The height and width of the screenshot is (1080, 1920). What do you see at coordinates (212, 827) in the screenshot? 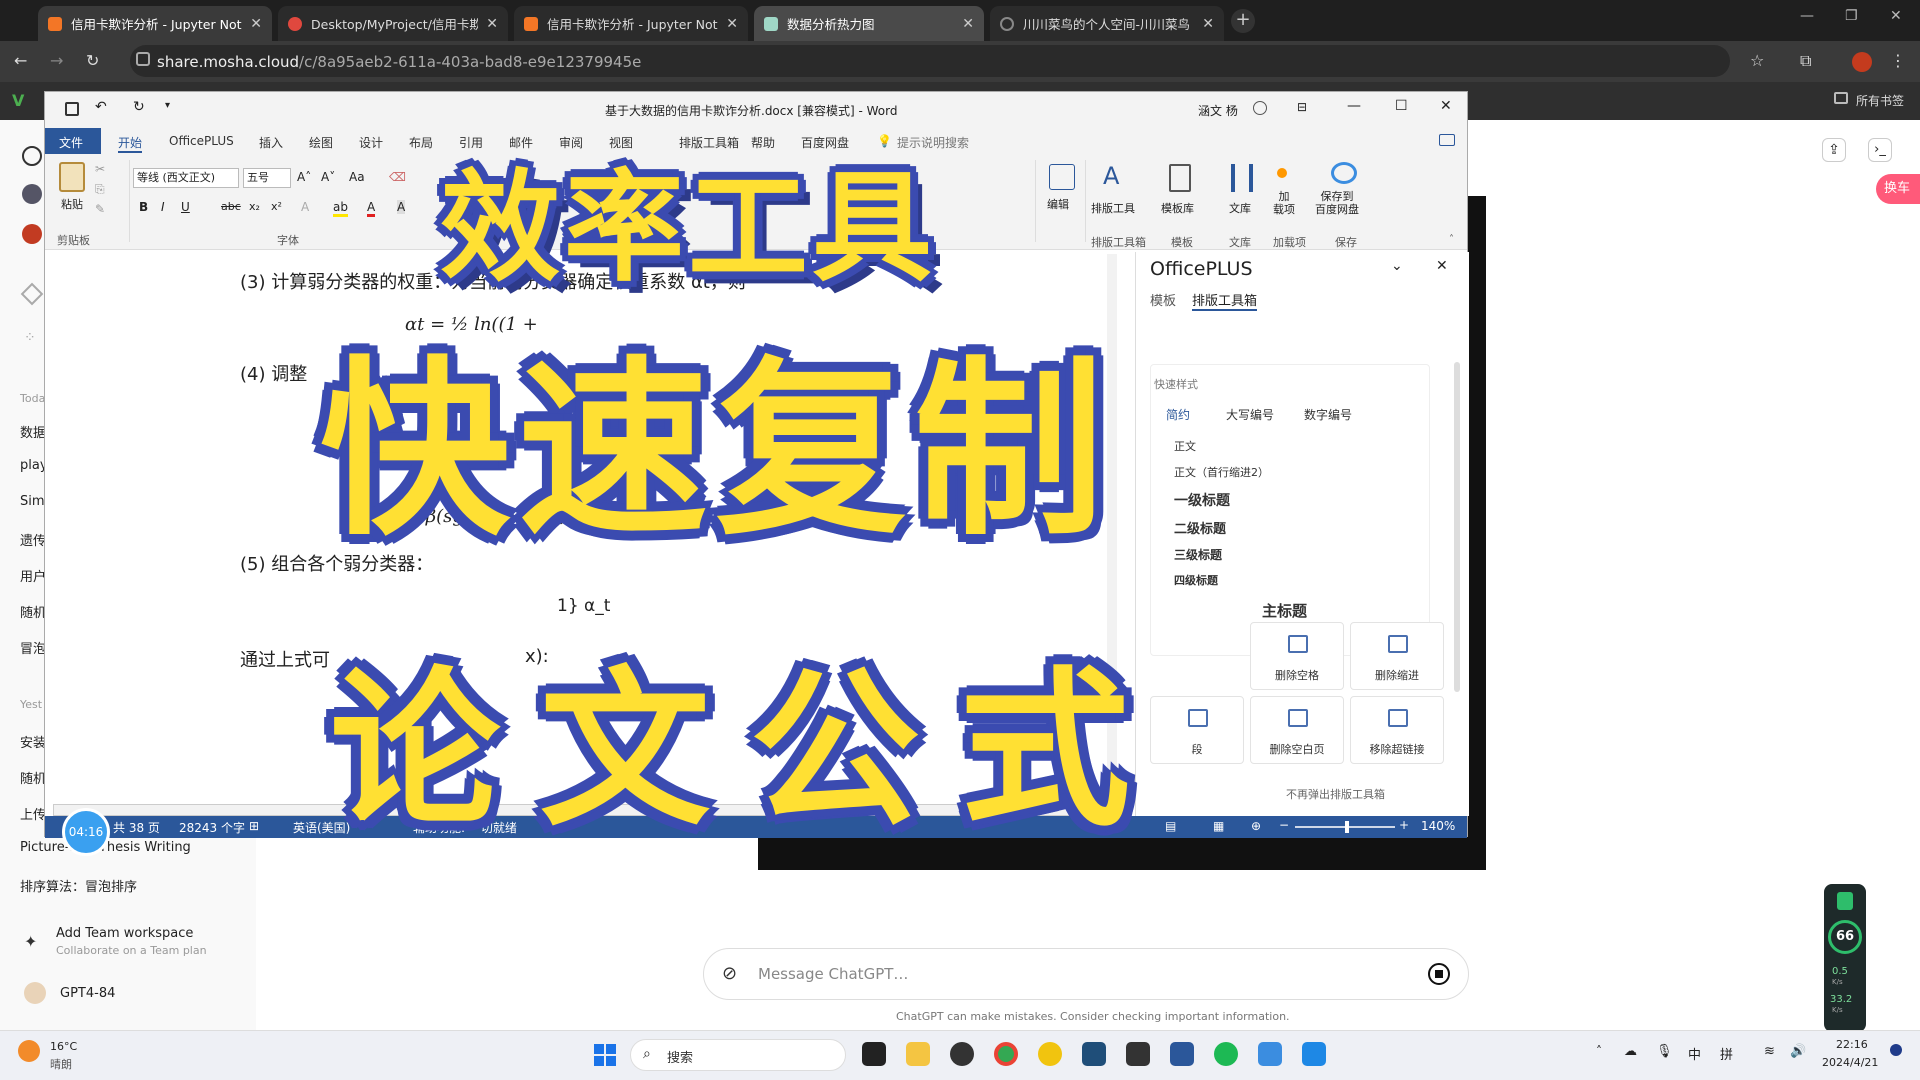
I see `word-count: 28243 个字` at bounding box center [212, 827].